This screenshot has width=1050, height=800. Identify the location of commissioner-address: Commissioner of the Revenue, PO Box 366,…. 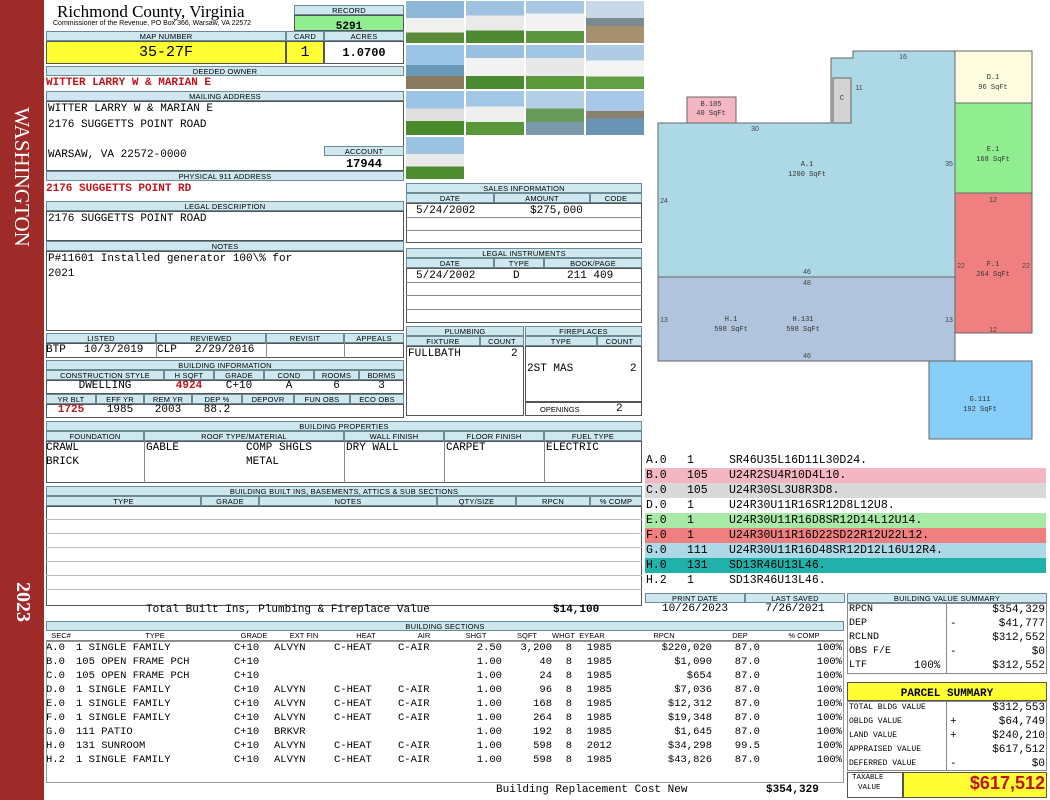
(152, 23).